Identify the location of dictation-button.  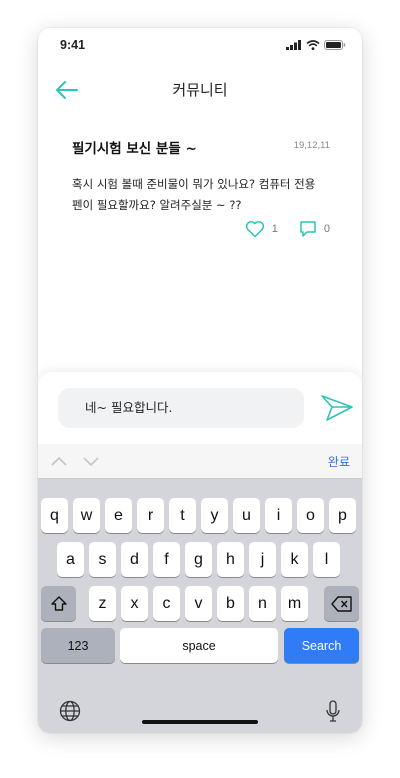
(333, 714).